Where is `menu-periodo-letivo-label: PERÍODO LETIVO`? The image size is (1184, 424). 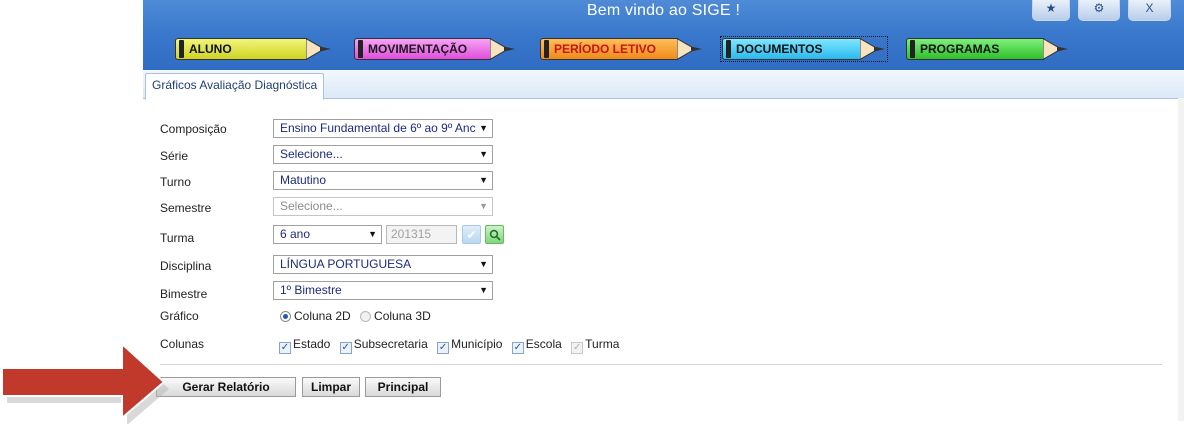 menu-periodo-letivo-label: PERÍODO LETIVO is located at coordinates (605, 49).